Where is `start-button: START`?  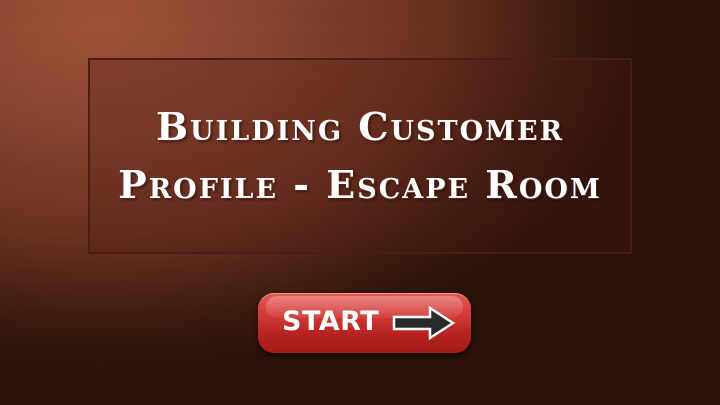
start-button: START is located at coordinates (364, 323).